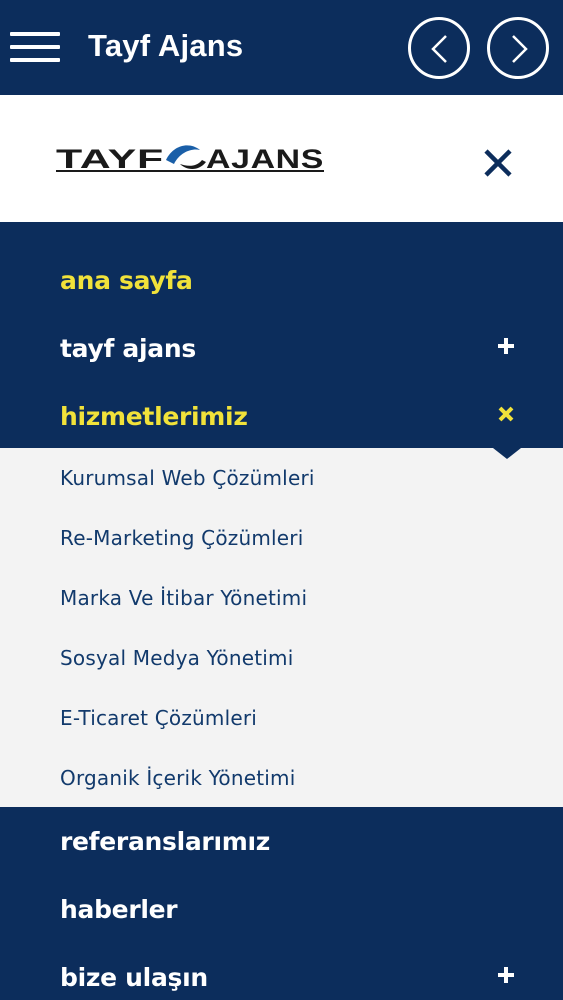 The image size is (563, 1000). I want to click on menu-item-label: haberler, so click(119, 909).